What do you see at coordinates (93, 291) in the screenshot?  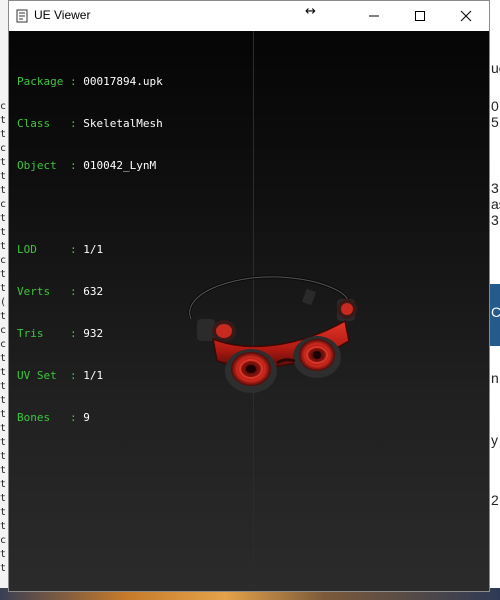 I see `info-value: 632` at bounding box center [93, 291].